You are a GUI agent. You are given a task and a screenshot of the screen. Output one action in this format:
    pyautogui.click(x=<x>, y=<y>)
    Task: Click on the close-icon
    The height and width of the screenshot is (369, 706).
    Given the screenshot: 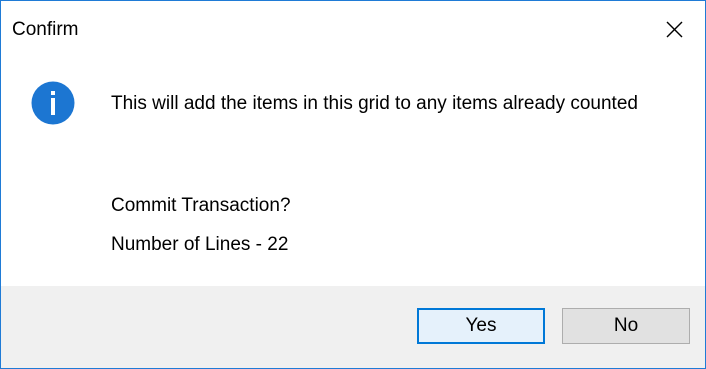 What is the action you would take?
    pyautogui.click(x=674, y=29)
    